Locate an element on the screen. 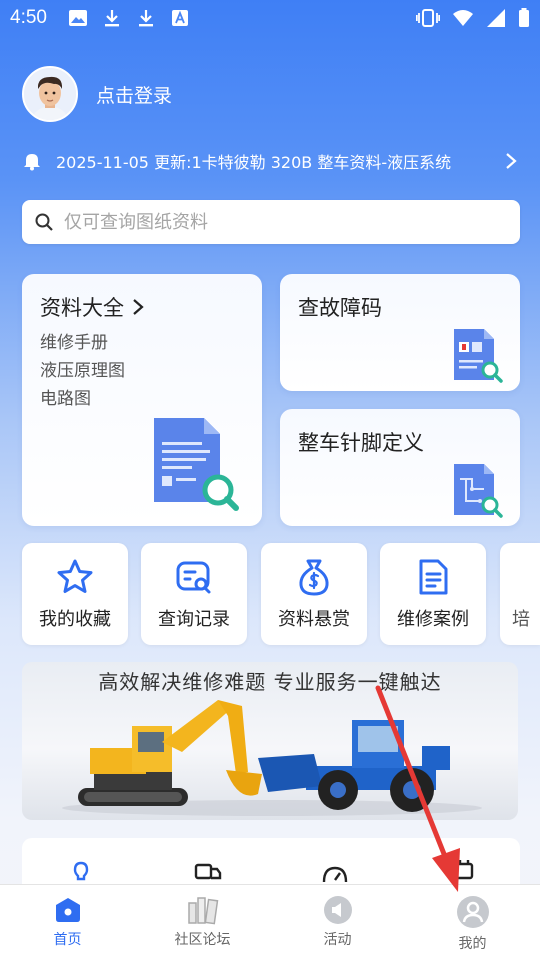 The height and width of the screenshot is (960, 540). tab-mine: 我的 is located at coordinates (472, 922).